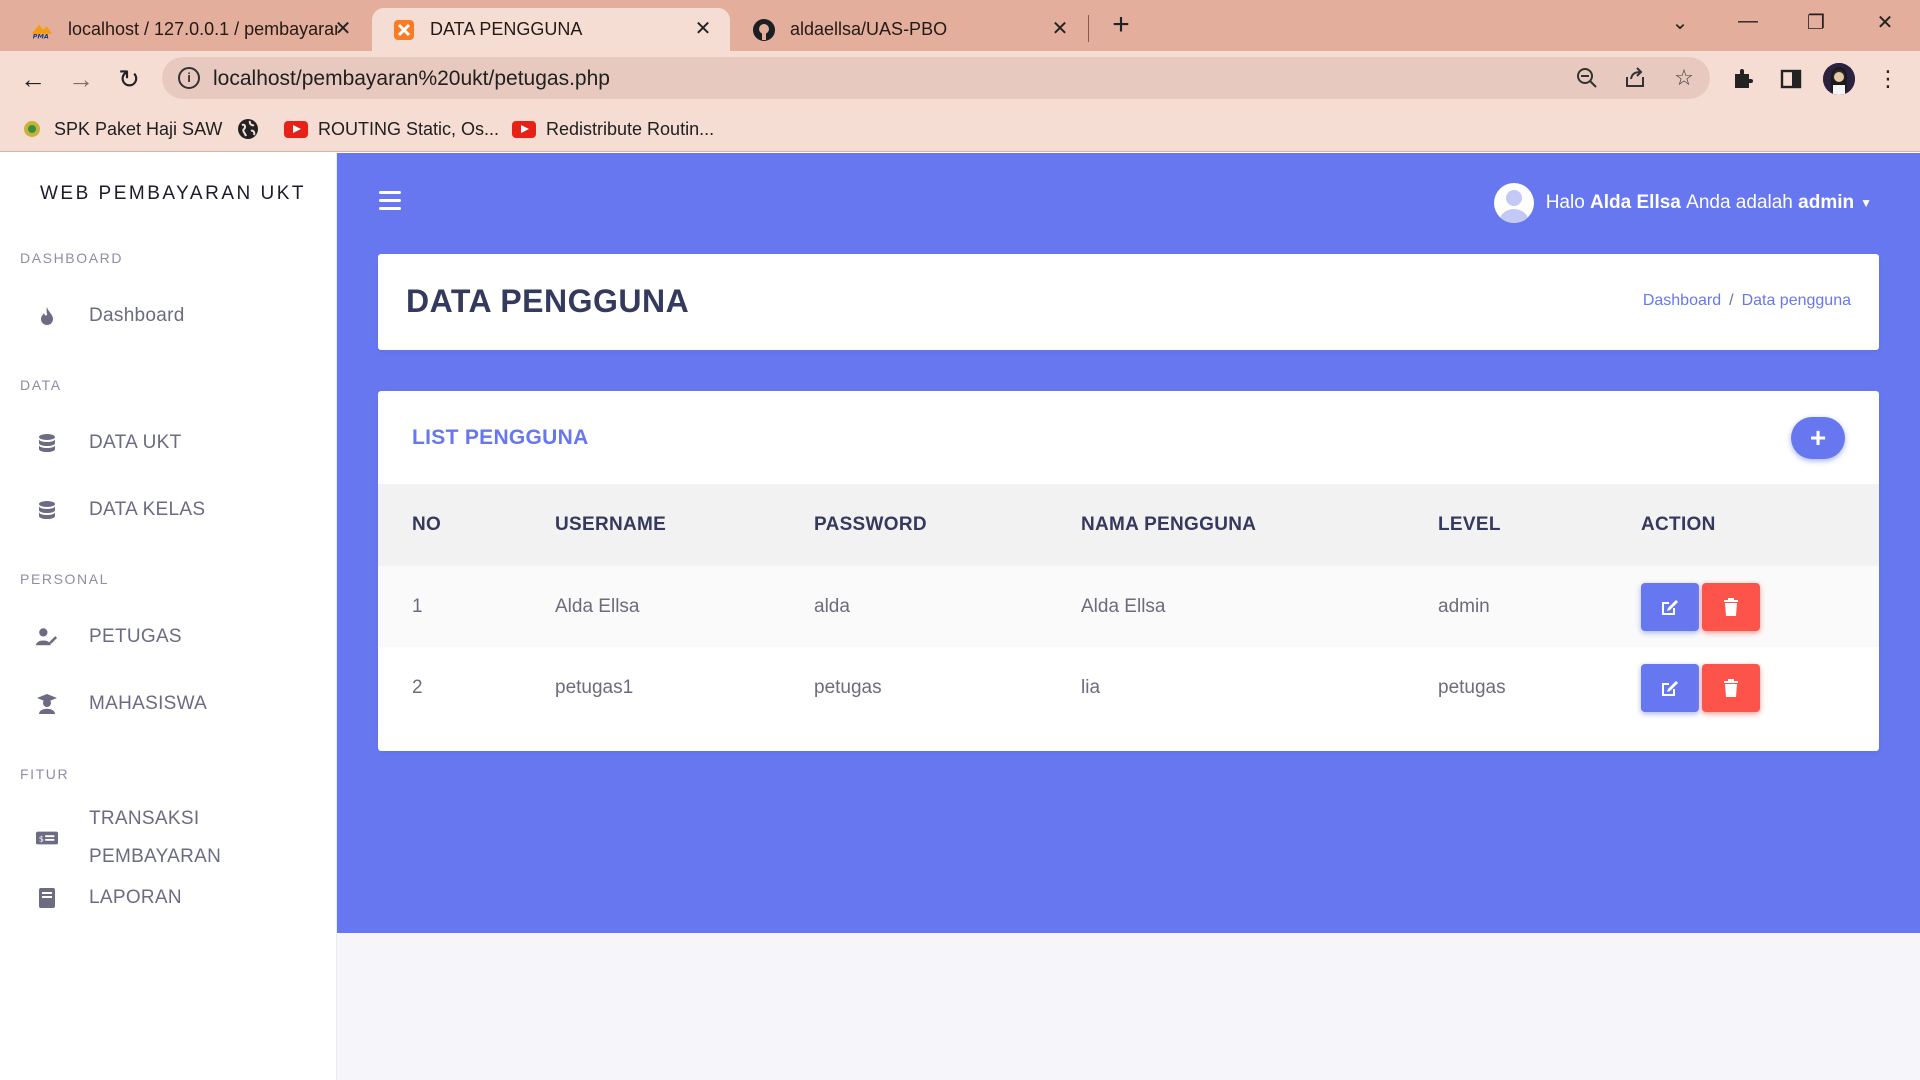 The height and width of the screenshot is (1080, 1920). I want to click on caret-down-icon: ▼, so click(1866, 203).